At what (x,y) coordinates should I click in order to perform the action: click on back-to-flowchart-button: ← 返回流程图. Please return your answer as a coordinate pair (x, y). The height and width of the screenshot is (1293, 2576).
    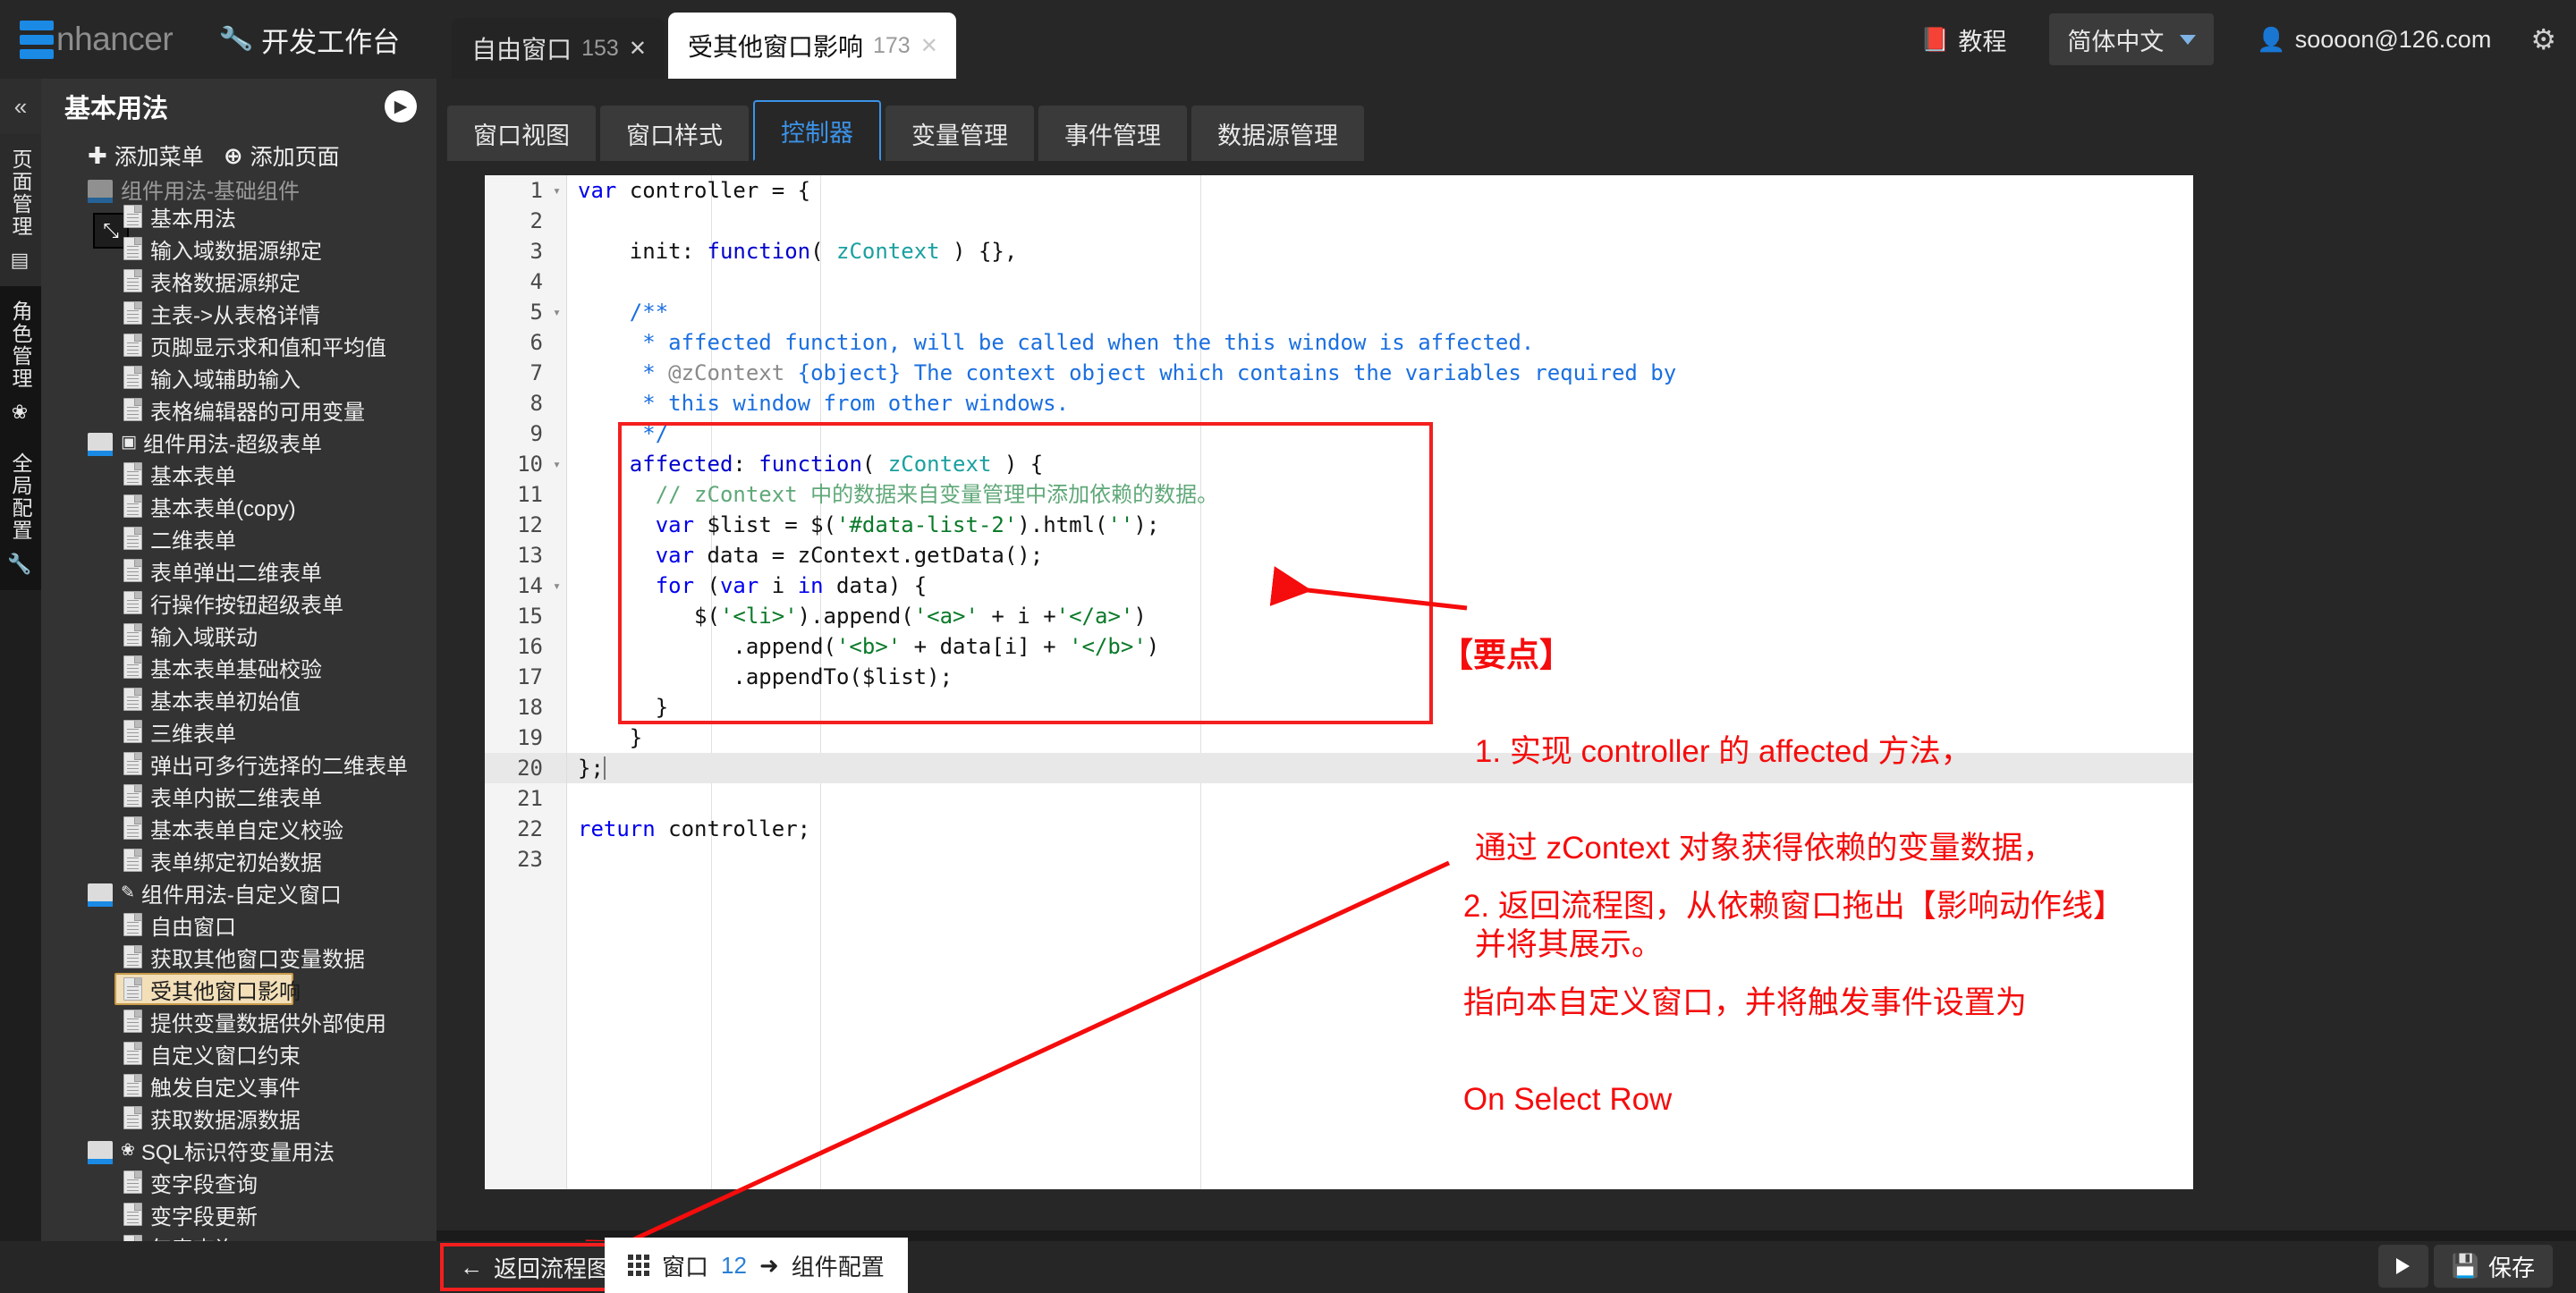
    Looking at the image, I should click on (535, 1267).